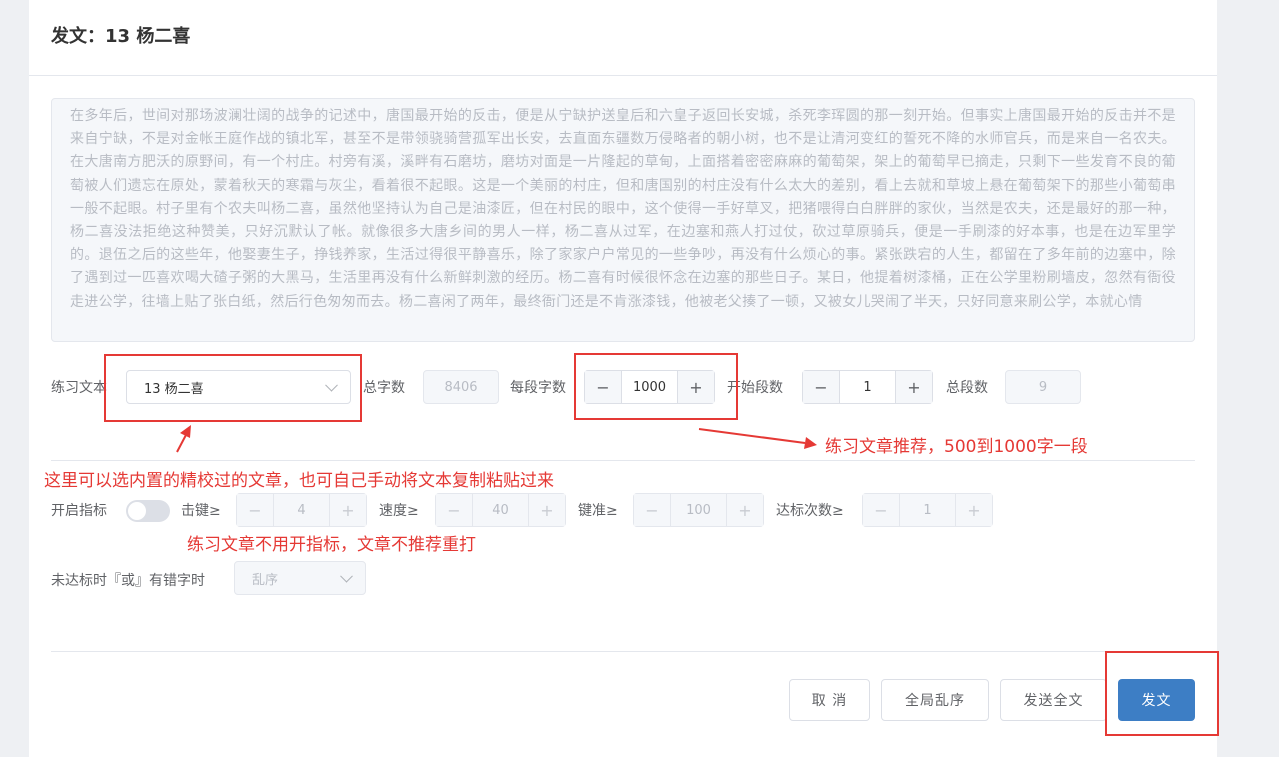 The image size is (1279, 757). Describe the element at coordinates (299, 481) in the screenshot. I see `annotation-note-select-text: 这里可以选内置的精校过的文章，也可自己手动将文本复制粘贴过来` at that location.